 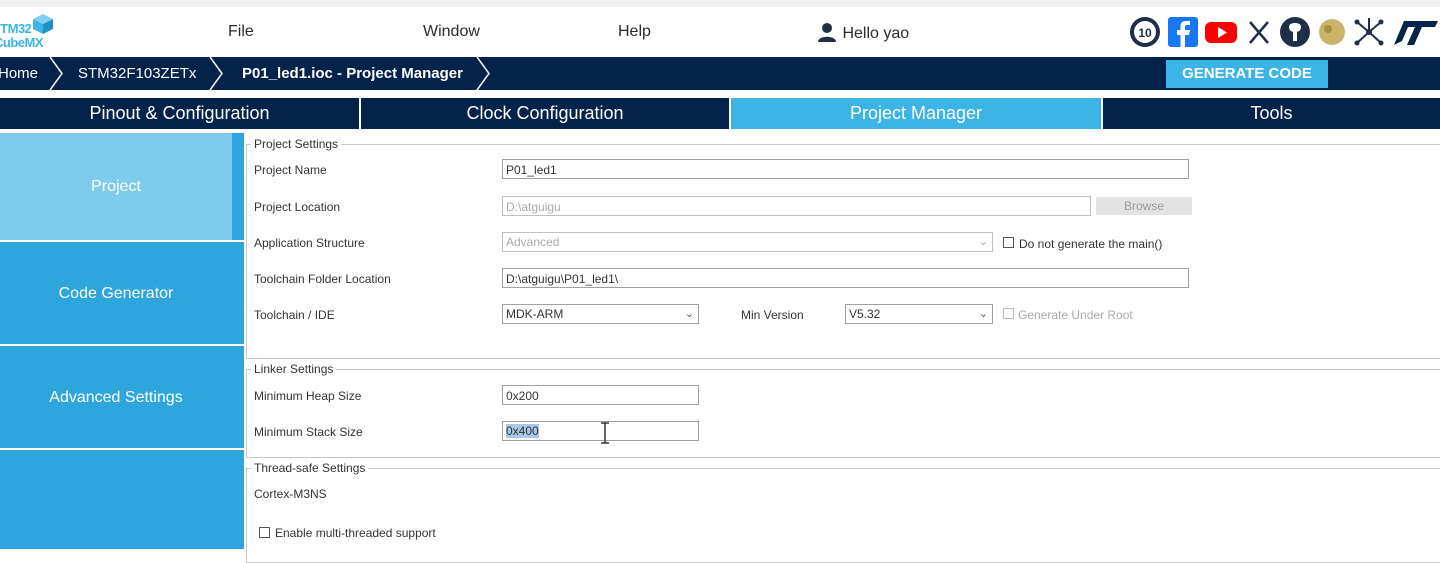 I want to click on facebook-icon, so click(x=1183, y=32).